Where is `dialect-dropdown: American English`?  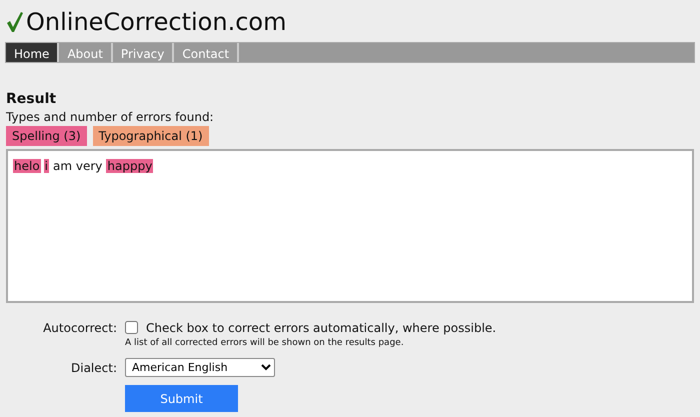 dialect-dropdown: American English is located at coordinates (200, 368).